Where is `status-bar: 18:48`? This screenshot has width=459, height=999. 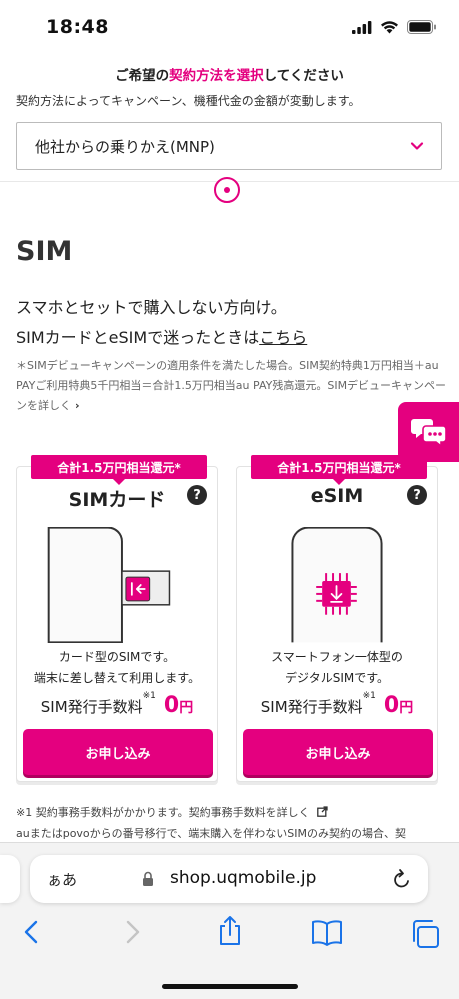
status-bar: 18:48 is located at coordinates (229, 29).